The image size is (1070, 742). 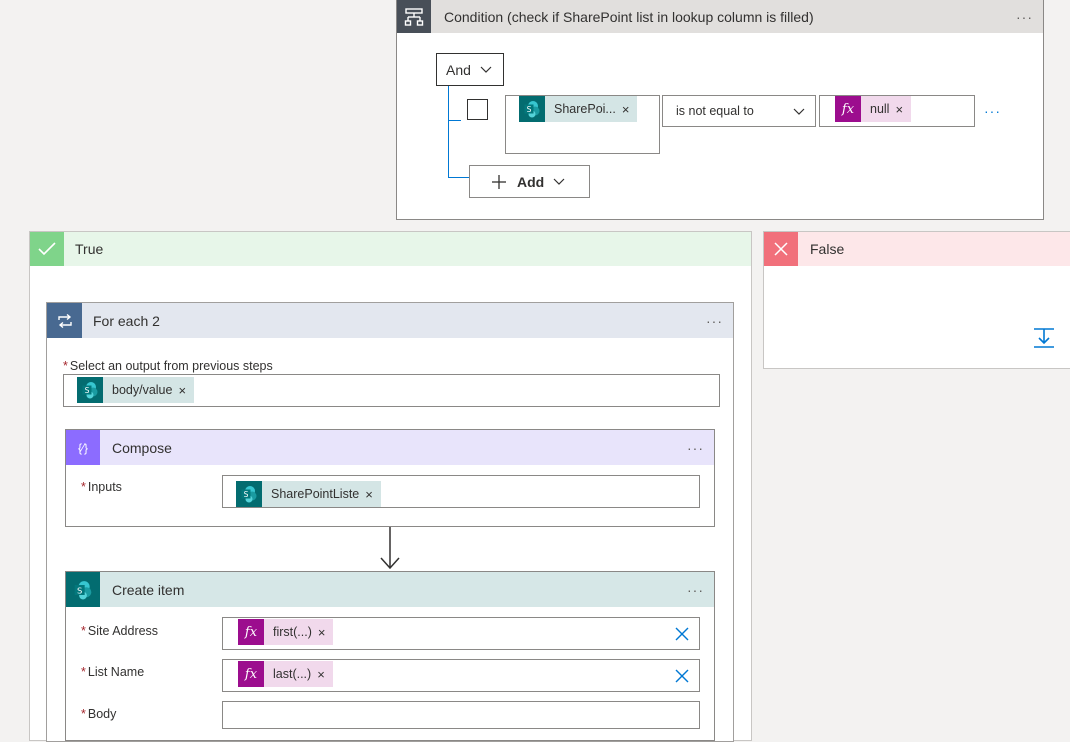 I want to click on select-output-token: S body/value ×, so click(x=136, y=390).